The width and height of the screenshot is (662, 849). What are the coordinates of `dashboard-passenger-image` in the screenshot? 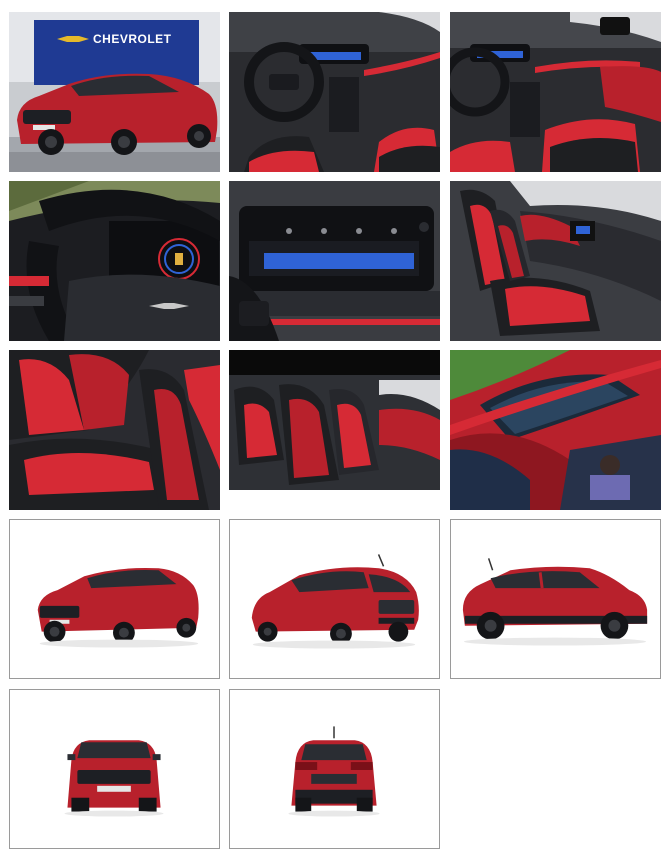 It's located at (555, 92).